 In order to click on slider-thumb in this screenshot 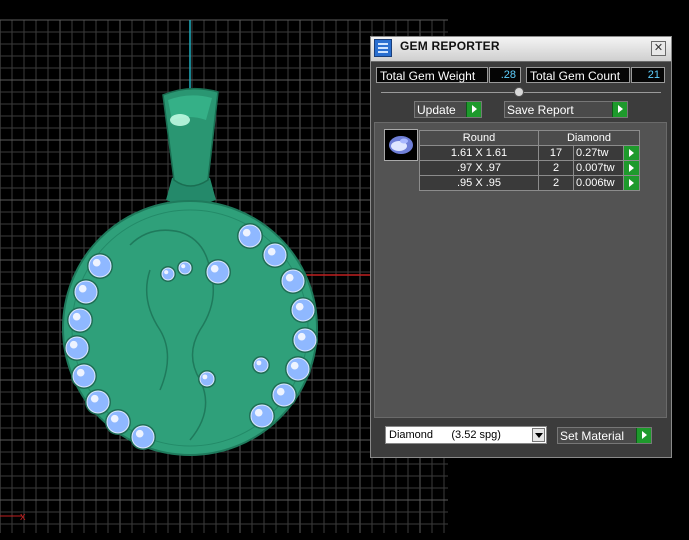, I will do `click(519, 92)`.